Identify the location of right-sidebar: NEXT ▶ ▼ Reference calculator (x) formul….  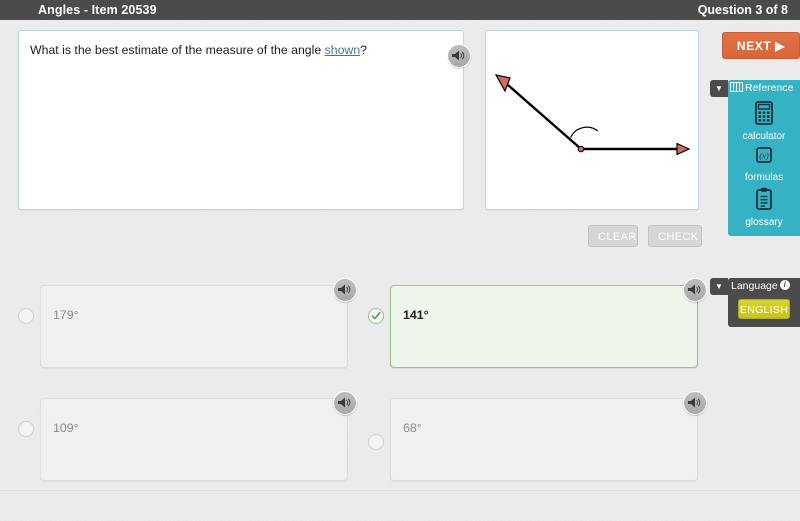
(755, 270).